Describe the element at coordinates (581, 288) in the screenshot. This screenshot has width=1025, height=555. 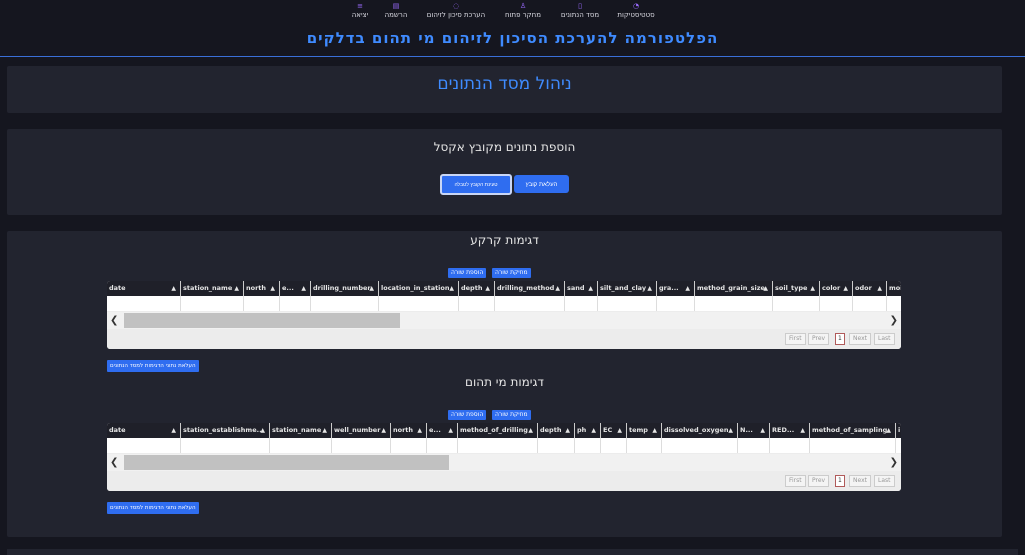
I see `column-header: sand ▲` at that location.